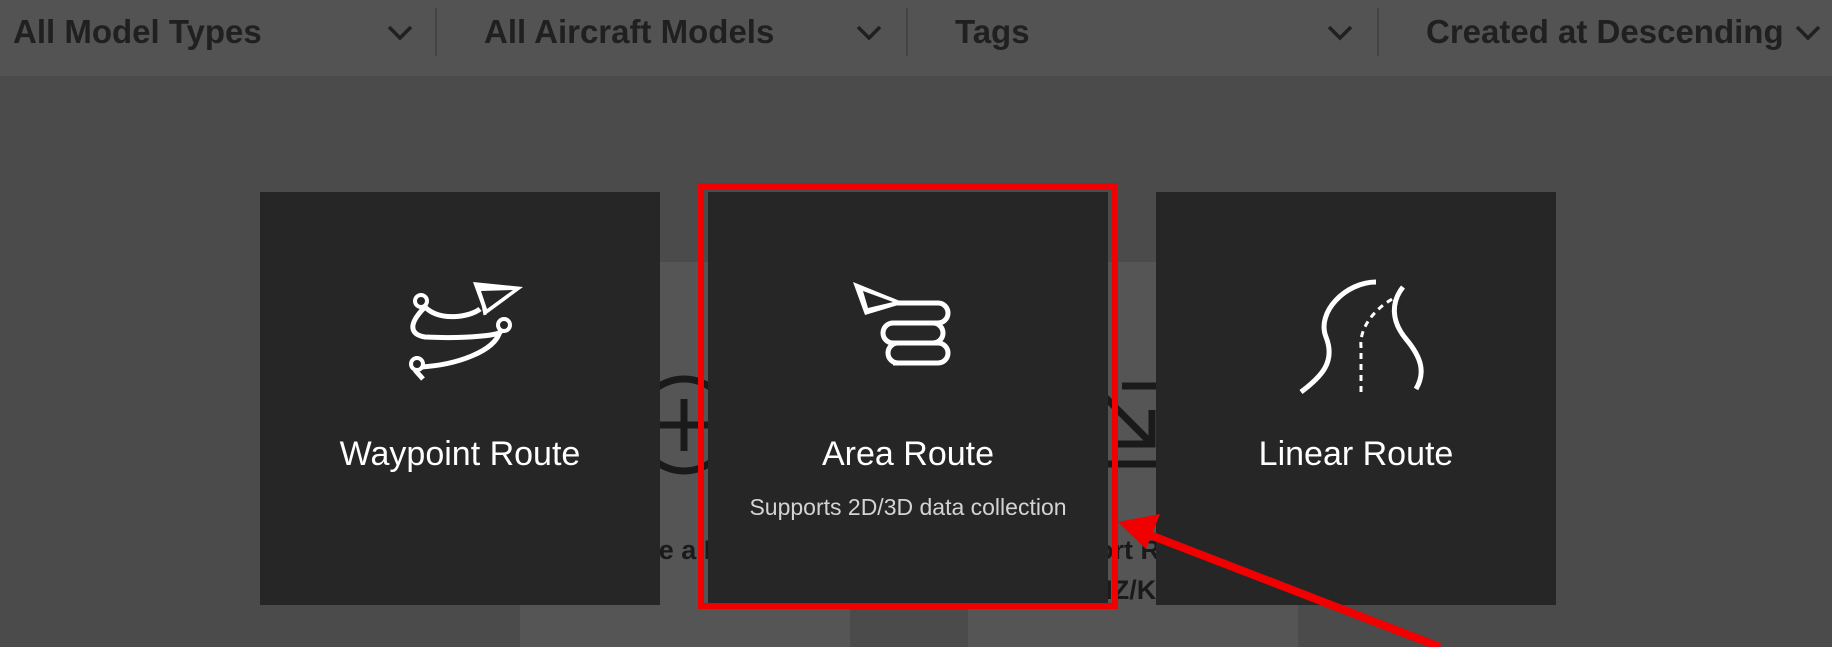 This screenshot has width=1832, height=647. What do you see at coordinates (1280, 580) in the screenshot?
I see `annotation-arrow-icon` at bounding box center [1280, 580].